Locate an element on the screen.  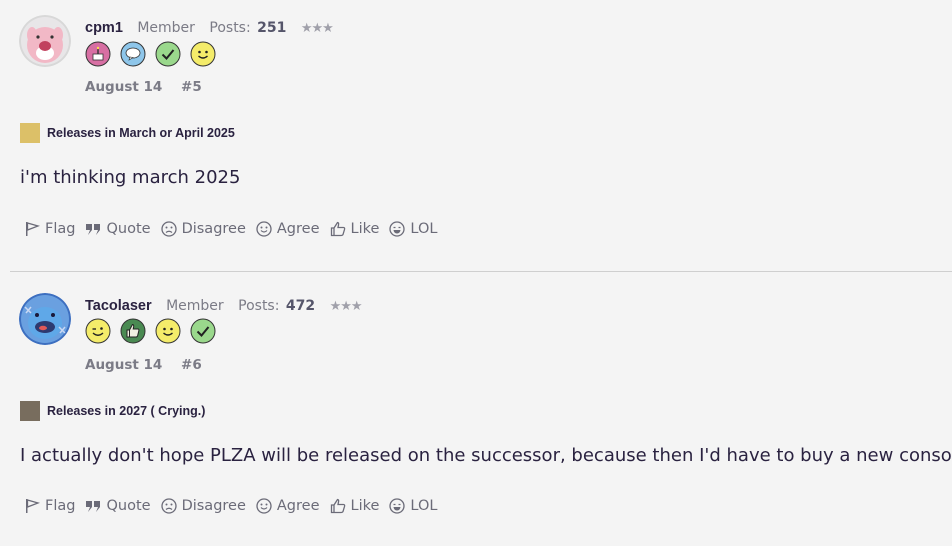
poll-choice: Releases in March or April 2025 is located at coordinates (141, 133).